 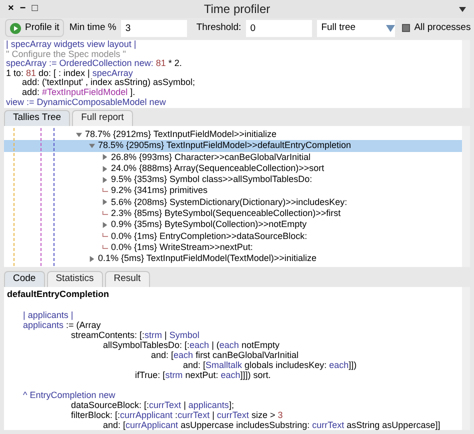 What do you see at coordinates (406, 28) in the screenshot?
I see `all-processes-checkbox` at bounding box center [406, 28].